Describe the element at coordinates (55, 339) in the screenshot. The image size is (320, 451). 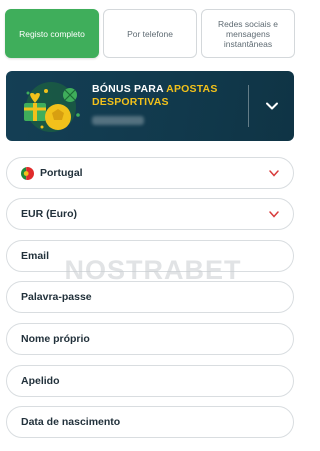
I see `first-name-placeholder: Nome próprio` at that location.